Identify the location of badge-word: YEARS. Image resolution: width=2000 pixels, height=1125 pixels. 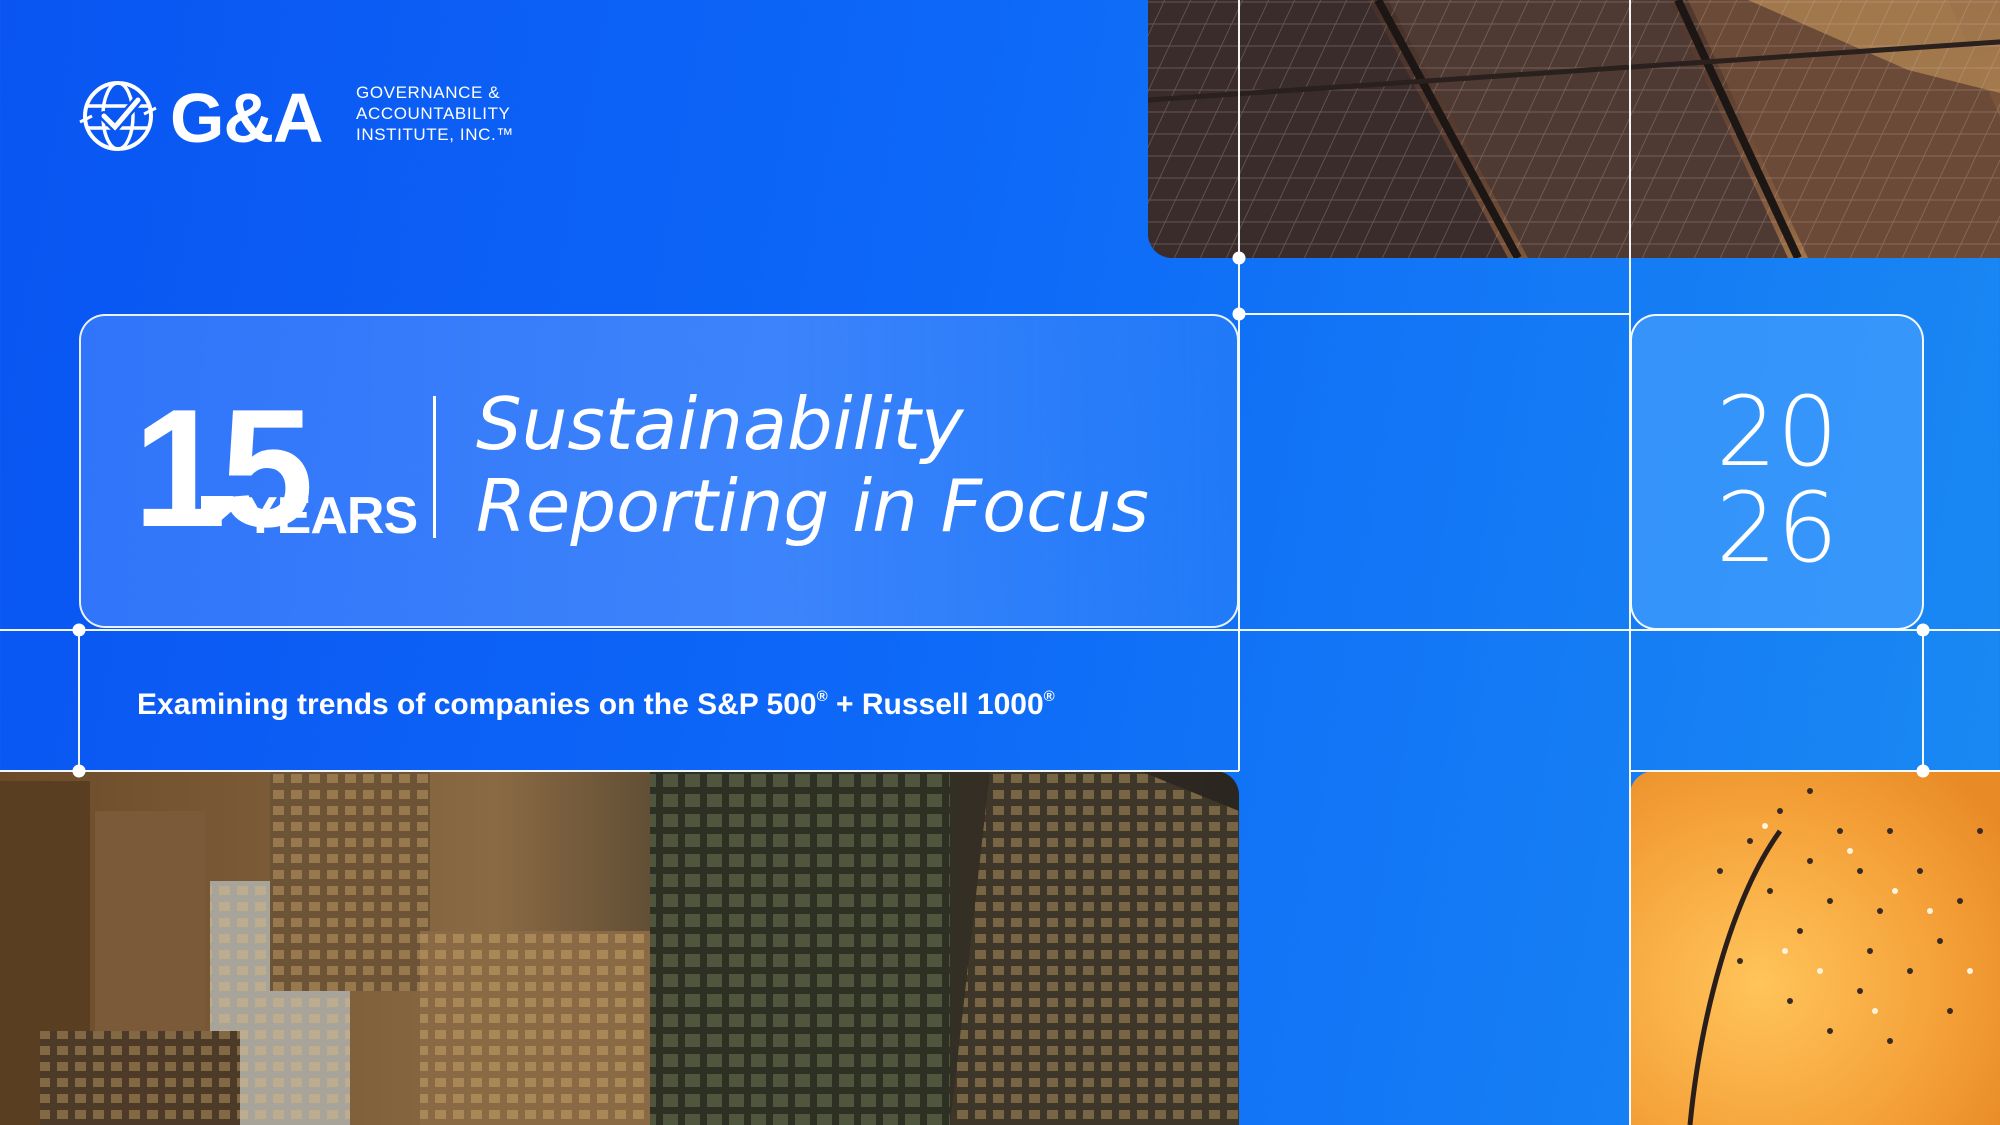
(330, 516).